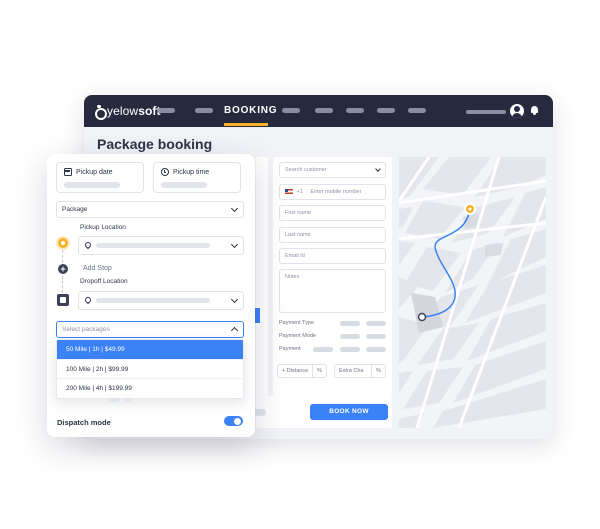 This screenshot has height=529, width=600. What do you see at coordinates (295, 371) in the screenshot?
I see `distance-label: + Distance` at bounding box center [295, 371].